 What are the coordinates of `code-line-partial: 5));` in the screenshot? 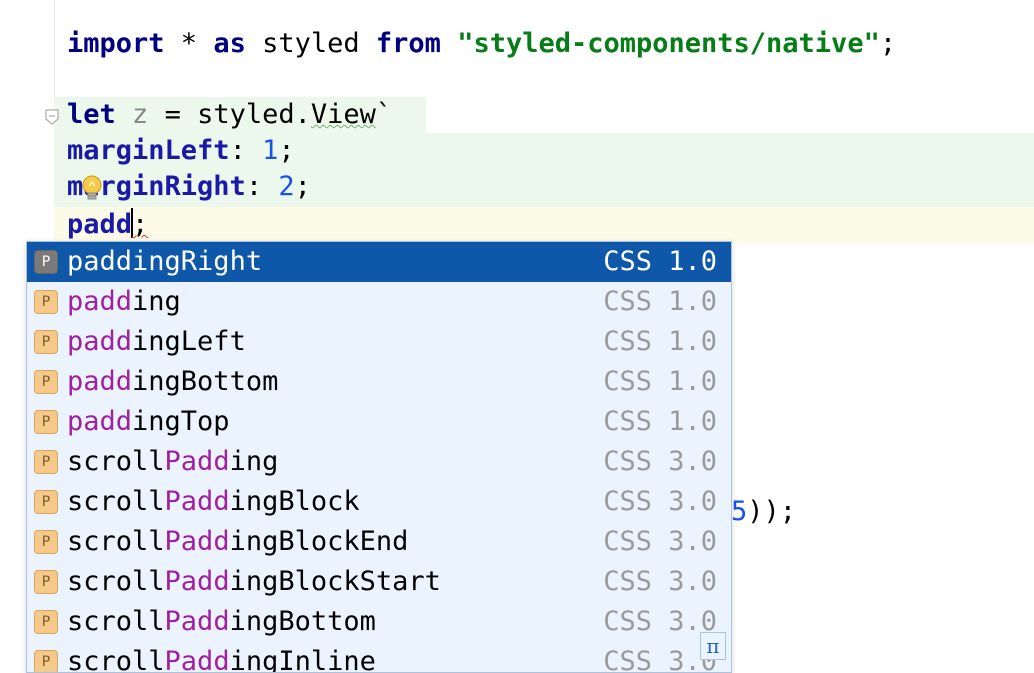 It's located at (763, 512).